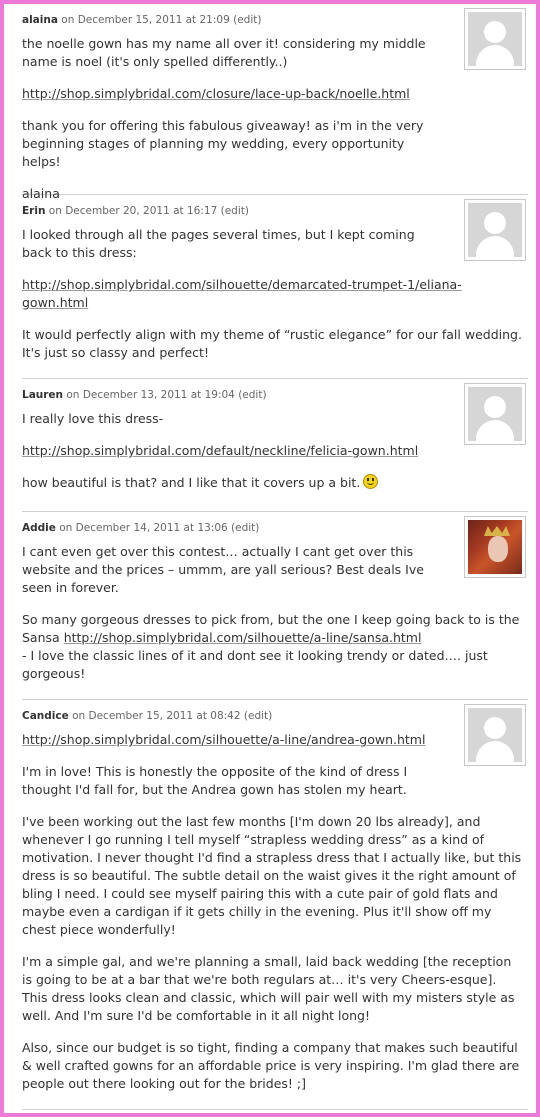 Image resolution: width=540 pixels, height=1117 pixels. I want to click on comment-author-link: Erin, so click(33, 211).